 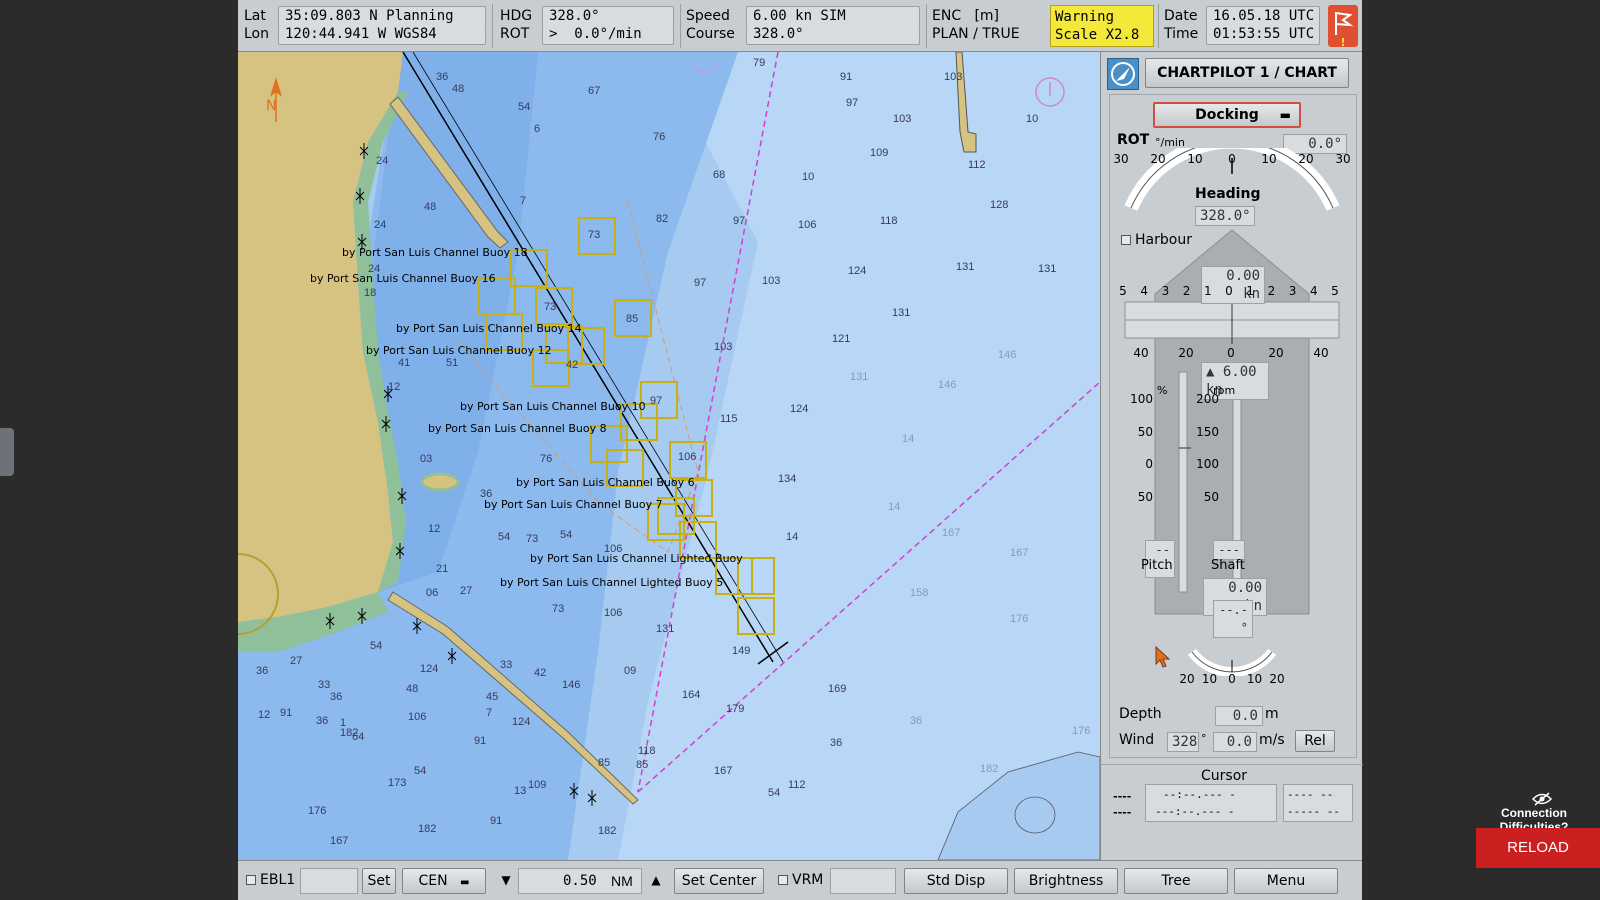 I want to click on lon-value: 120:44.941 W WGS84, so click(x=382, y=35).